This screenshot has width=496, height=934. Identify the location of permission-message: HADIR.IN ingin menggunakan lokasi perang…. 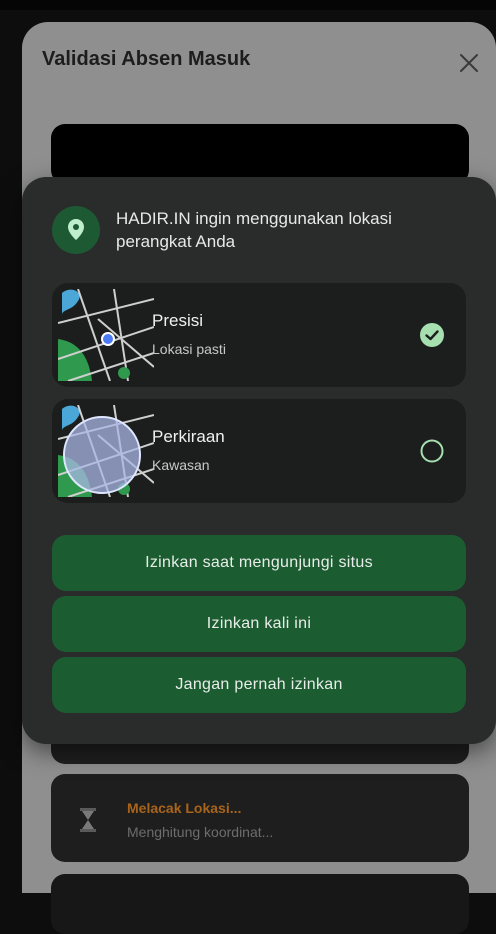
(254, 230).